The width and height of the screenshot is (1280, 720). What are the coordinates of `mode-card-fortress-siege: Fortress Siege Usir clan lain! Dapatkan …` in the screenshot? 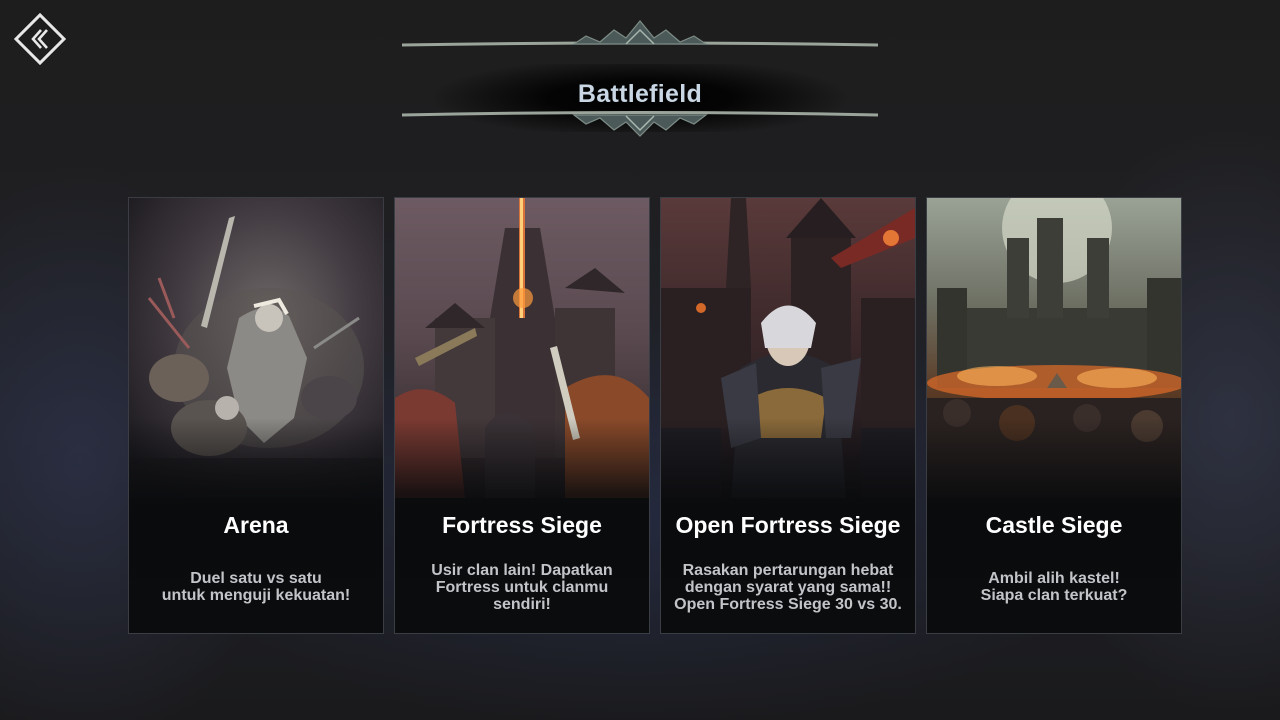 It's located at (522, 415).